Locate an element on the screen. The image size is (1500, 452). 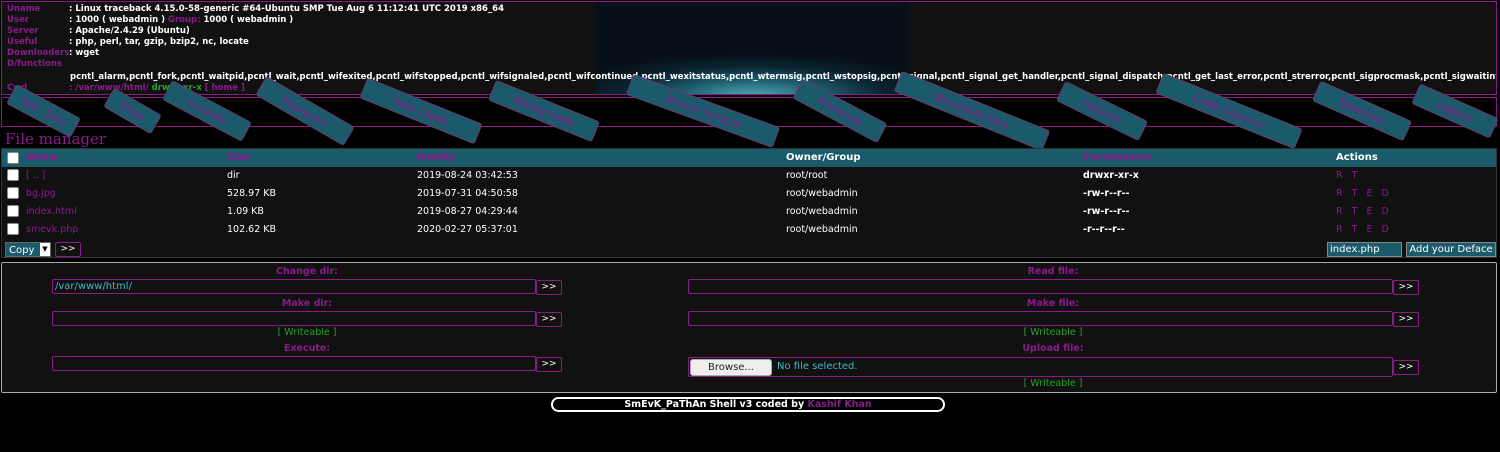
change-dir-label: Change dir: is located at coordinates (306, 271).